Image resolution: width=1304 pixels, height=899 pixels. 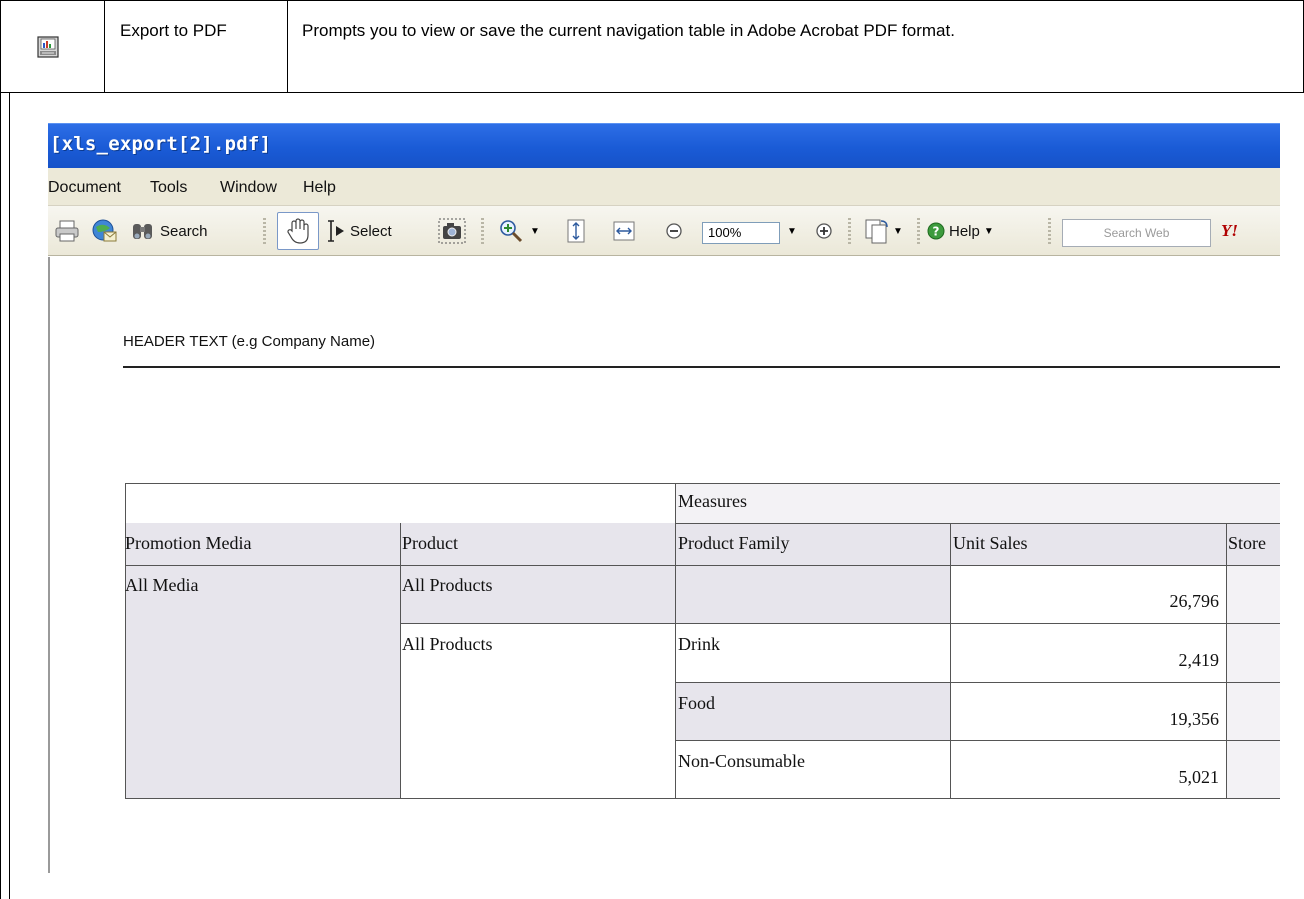 What do you see at coordinates (447, 585) in the screenshot?
I see `product-total-label: All Products` at bounding box center [447, 585].